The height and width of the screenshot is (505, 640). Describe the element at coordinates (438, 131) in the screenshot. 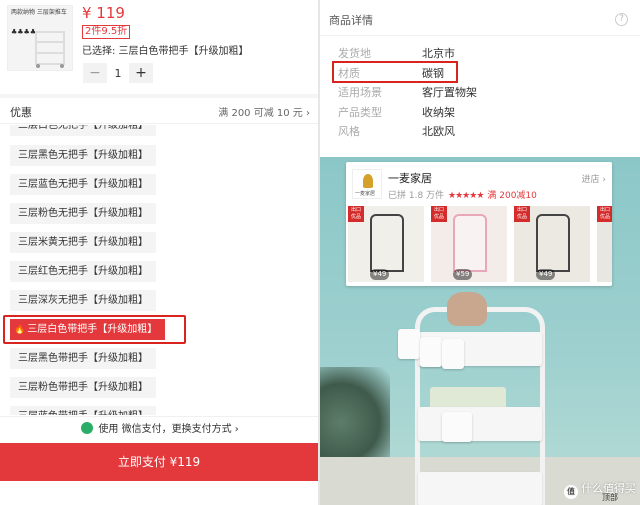

I see `spec-value: 北欧风` at that location.